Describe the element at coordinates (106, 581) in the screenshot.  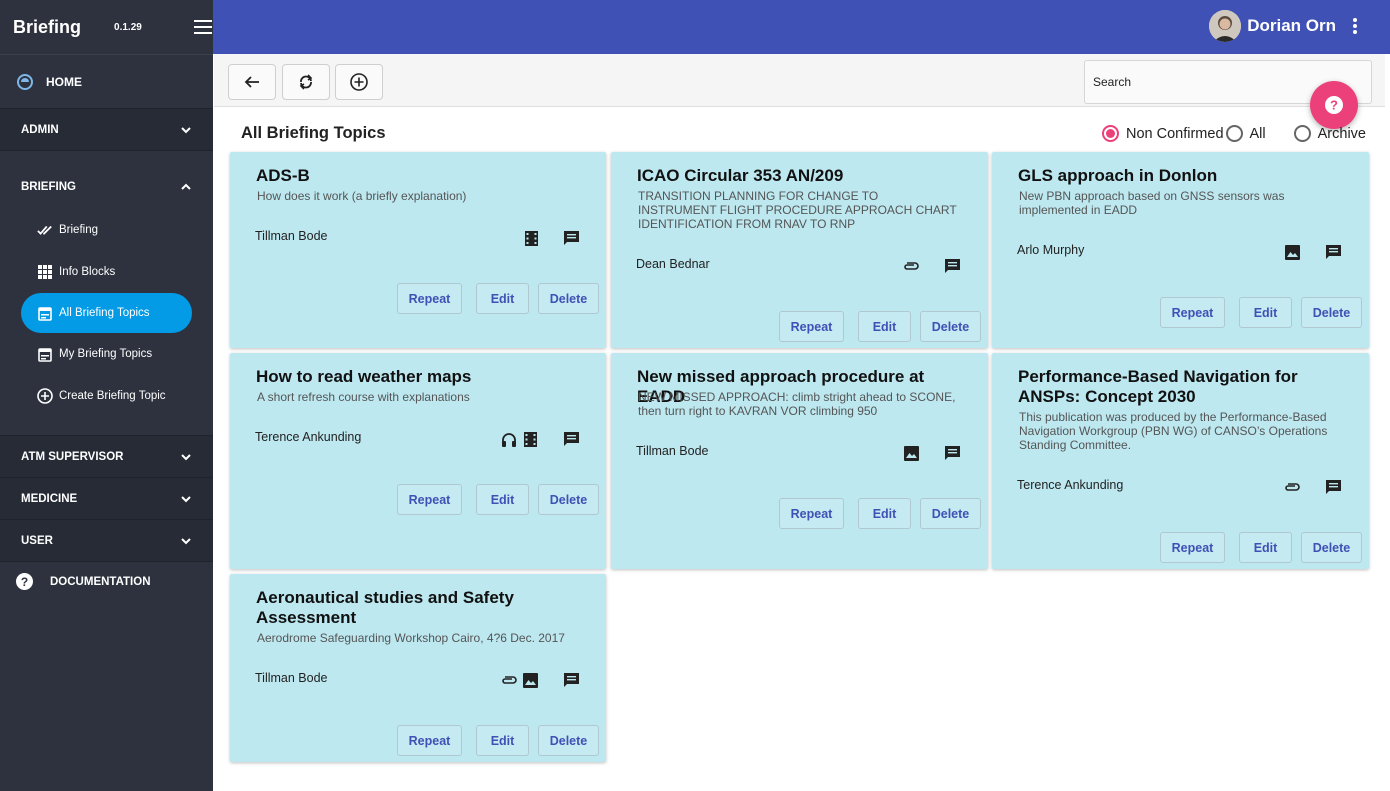
I see `nav-documentation: ? DOCUMENTATION` at that location.